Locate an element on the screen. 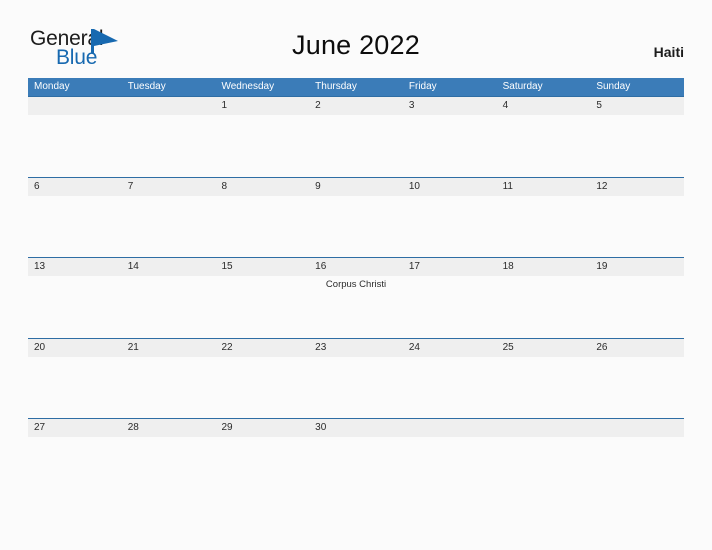 The height and width of the screenshot is (550, 712). week-row: 27 28 29 30 is located at coordinates (356, 458).